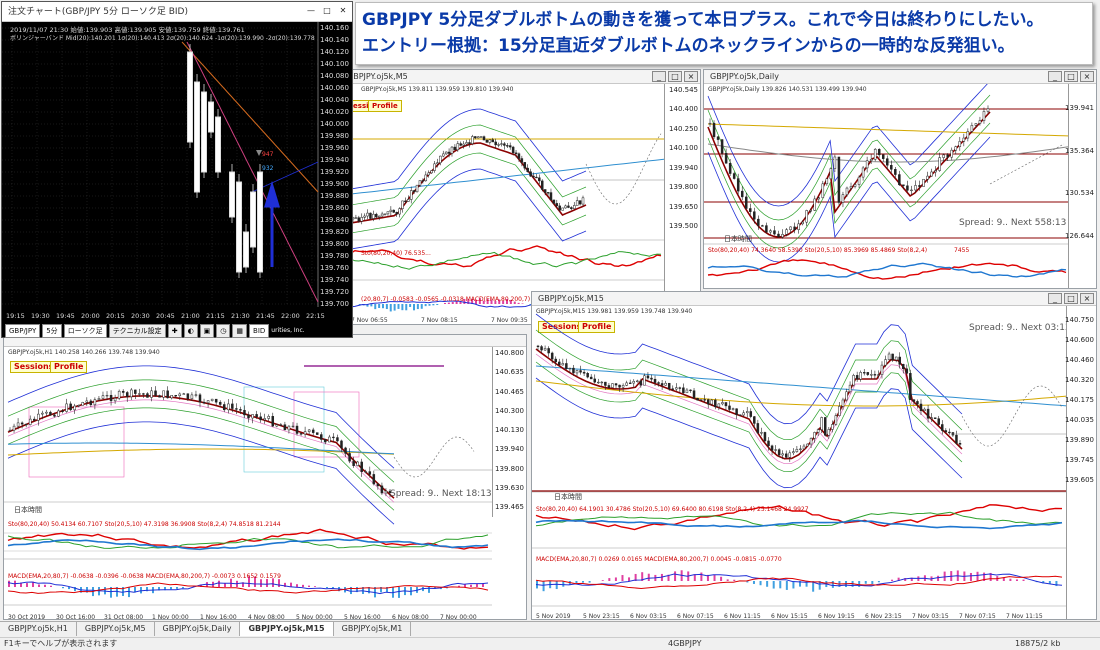 This screenshot has height=650, width=1100. What do you see at coordinates (207, 331) in the screenshot?
I see `screen-icon: ▣` at bounding box center [207, 331].